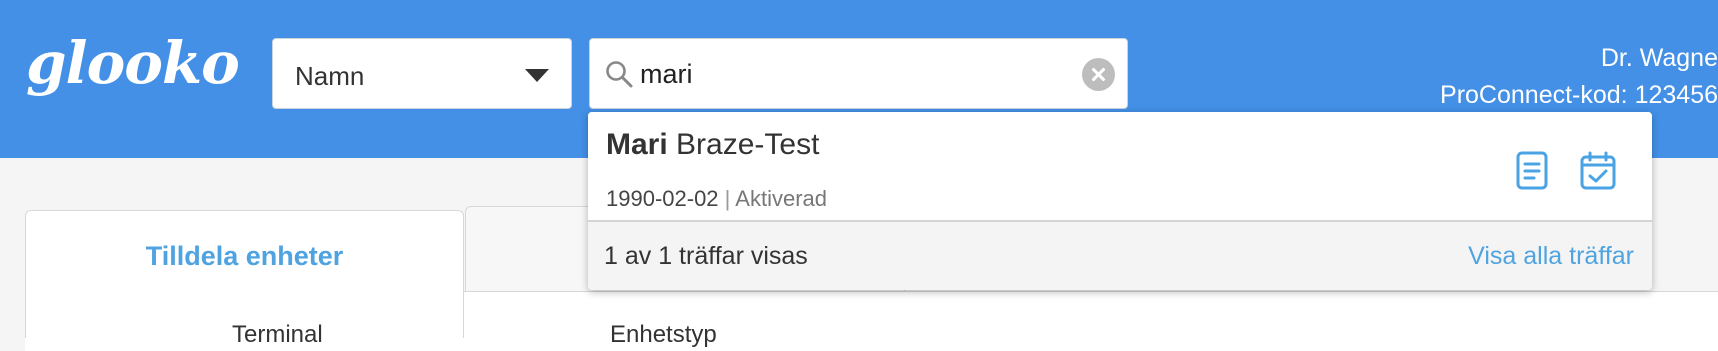 This screenshot has width=1718, height=351. I want to click on summary-report-icon, so click(1532, 171).